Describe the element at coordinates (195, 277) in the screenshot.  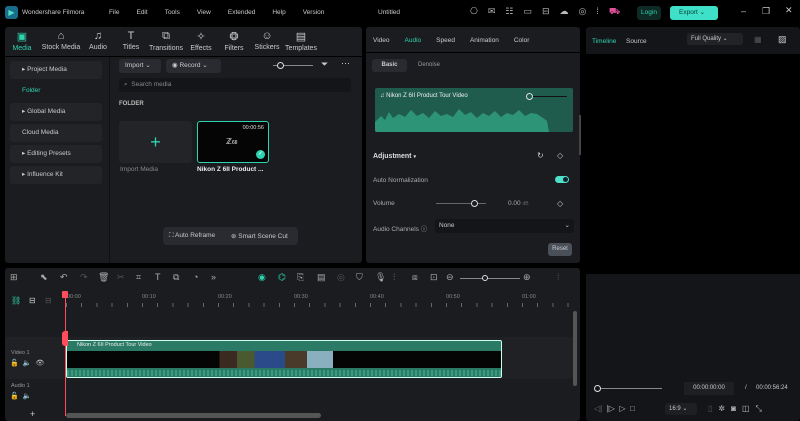
I see `speed-icon: ◔` at that location.